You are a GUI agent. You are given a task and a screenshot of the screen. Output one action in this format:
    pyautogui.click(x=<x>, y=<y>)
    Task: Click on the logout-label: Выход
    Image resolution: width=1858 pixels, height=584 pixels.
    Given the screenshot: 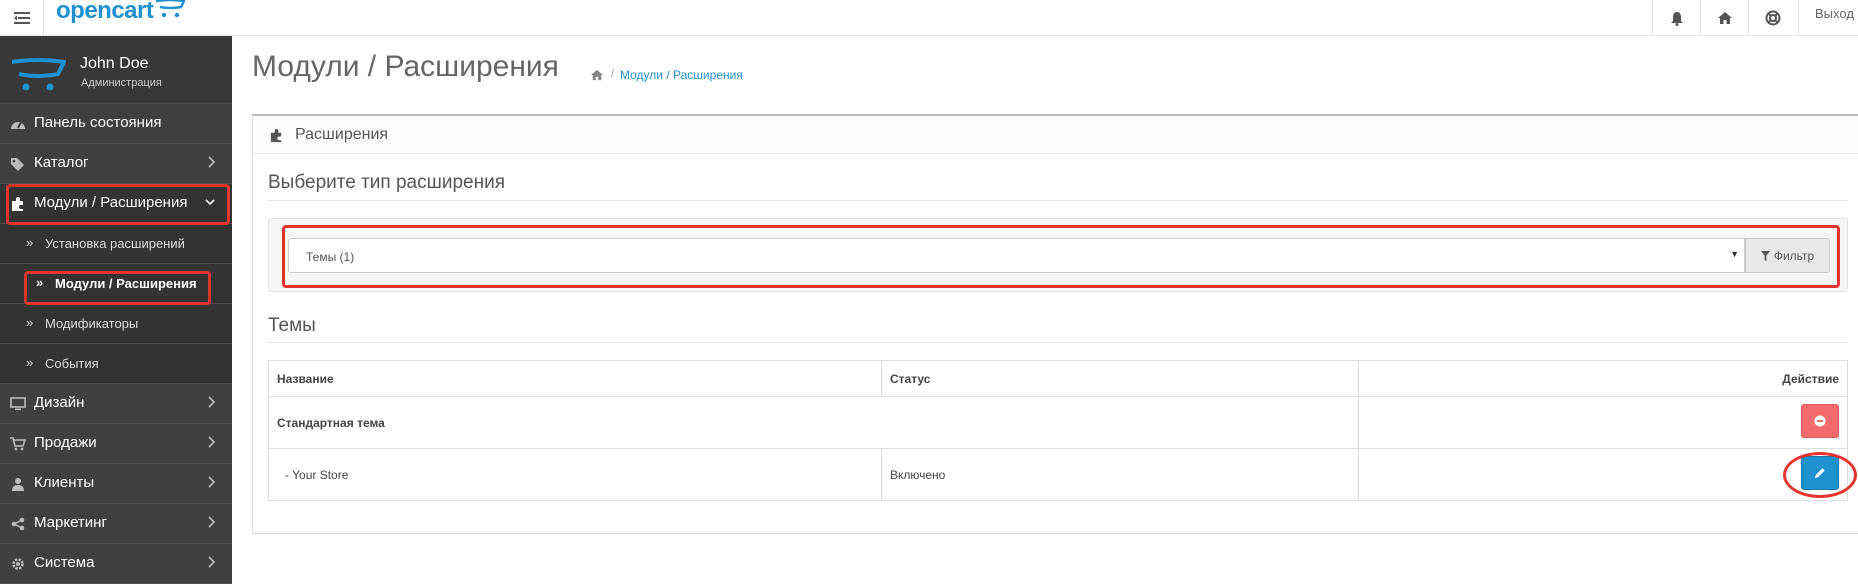 What is the action you would take?
    pyautogui.click(x=1834, y=13)
    